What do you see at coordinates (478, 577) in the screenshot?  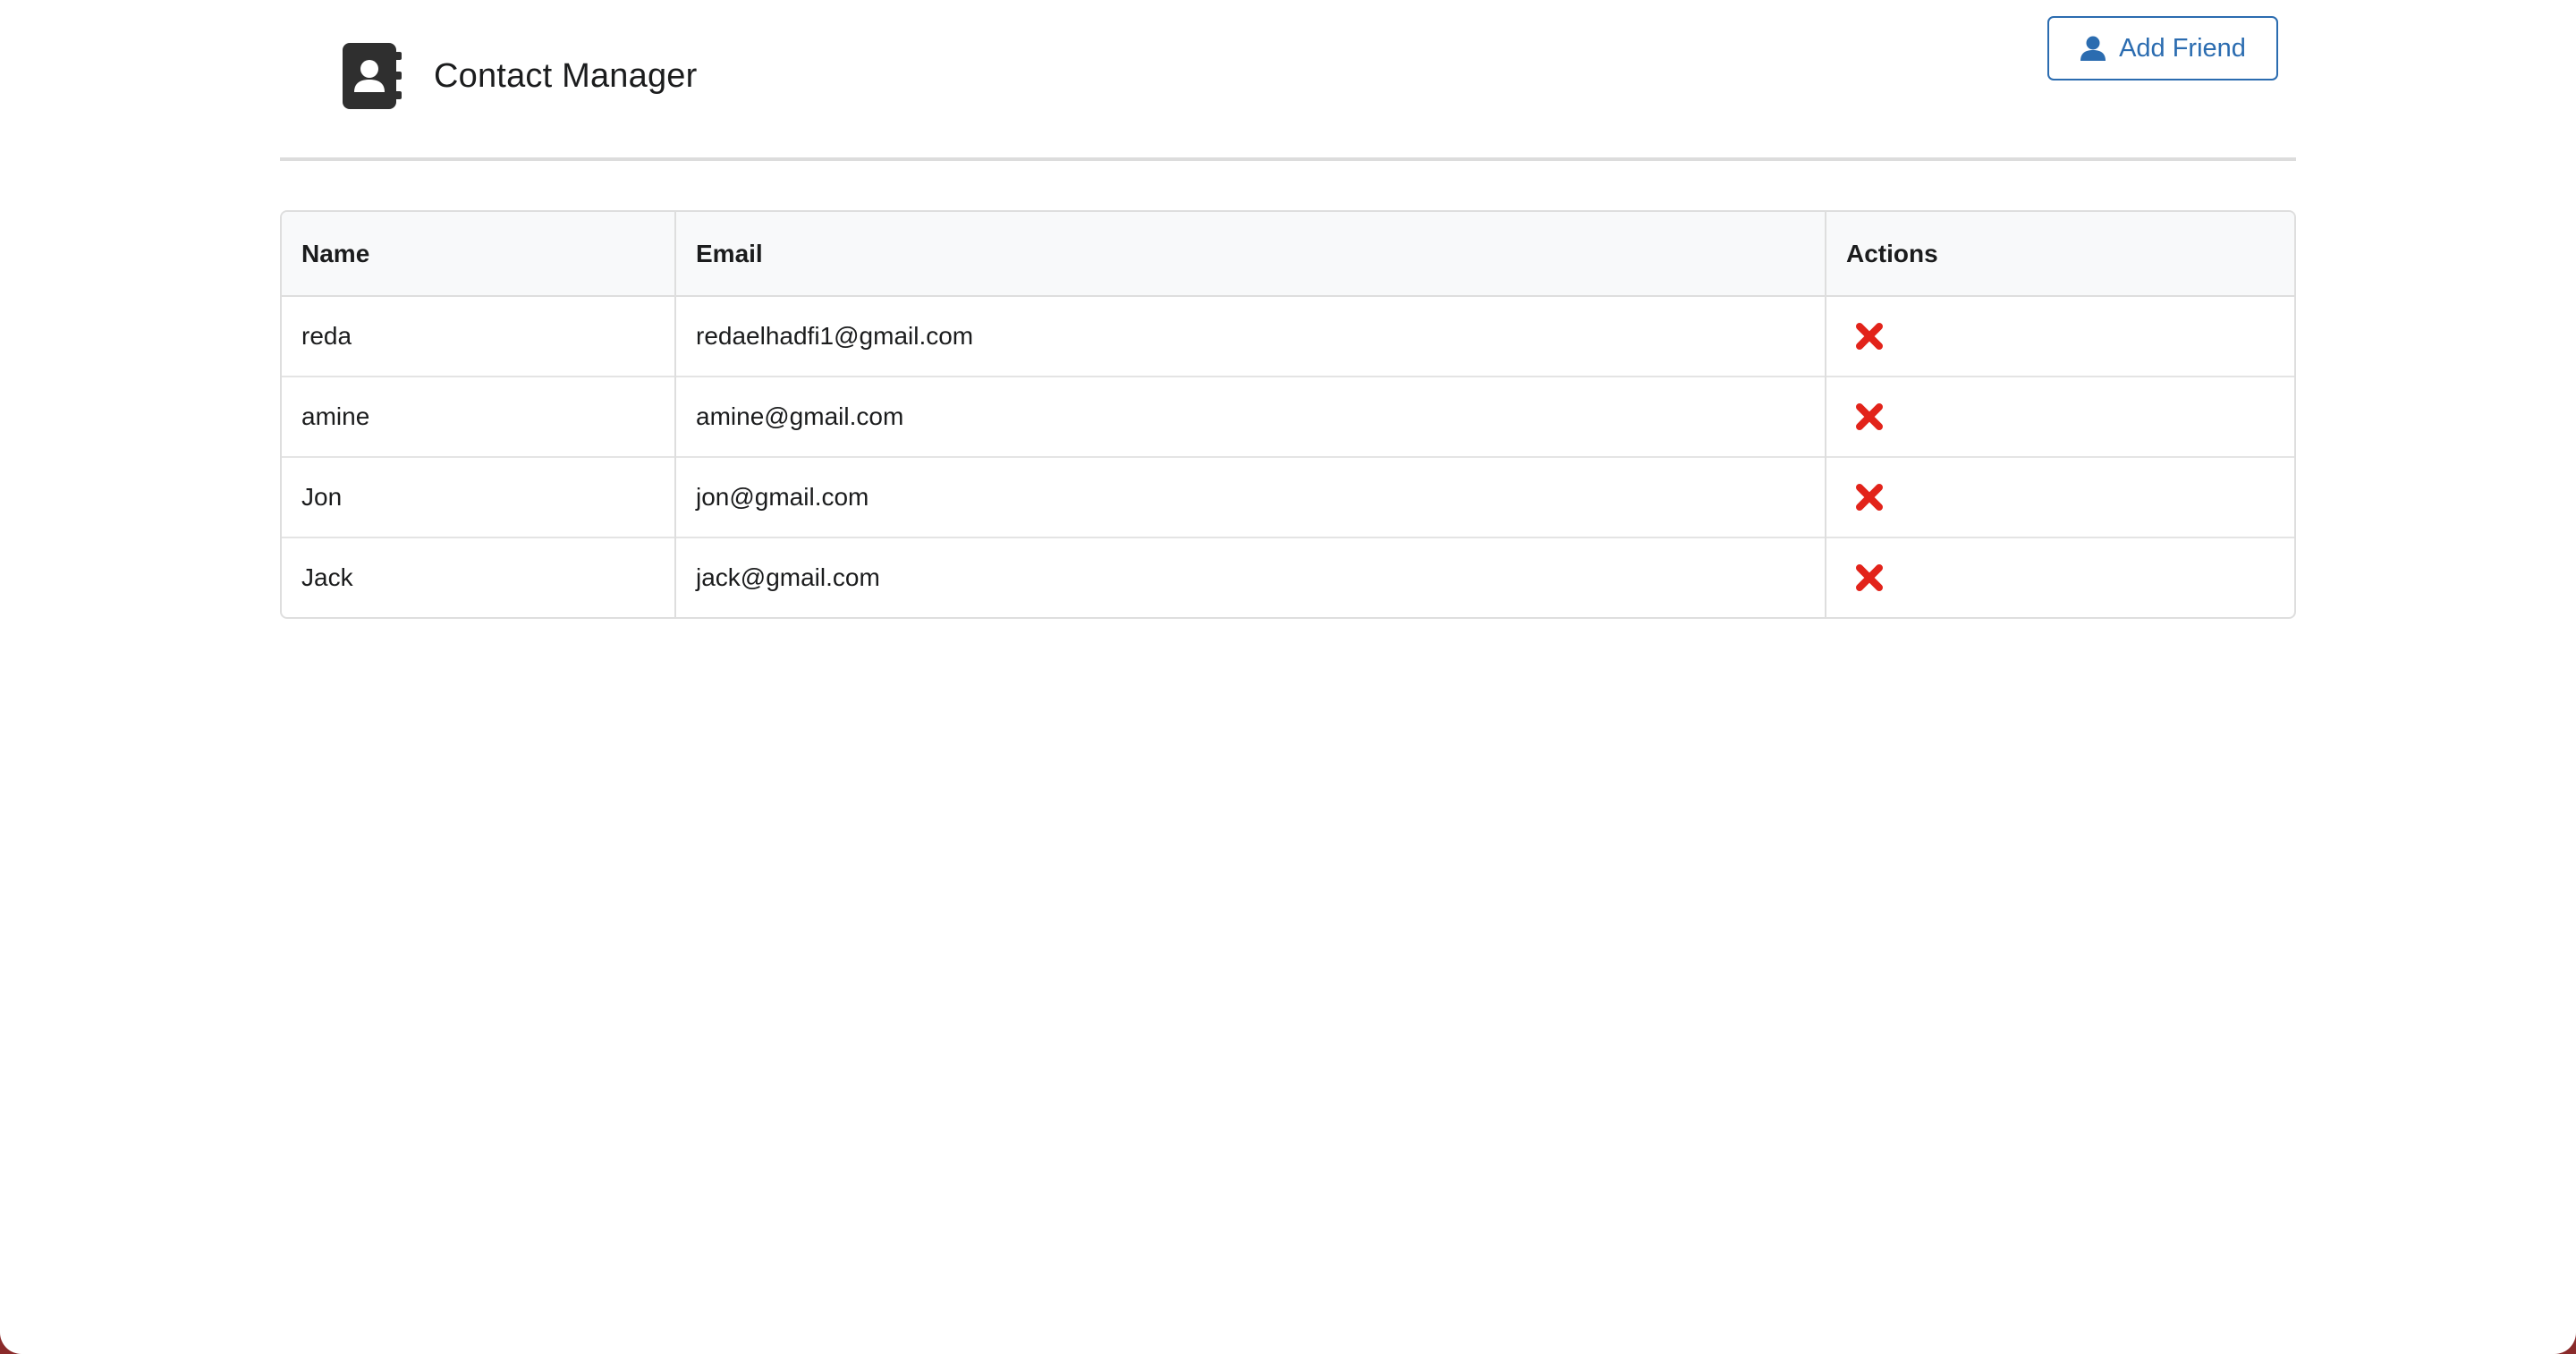 I see `contact-name: Jack` at bounding box center [478, 577].